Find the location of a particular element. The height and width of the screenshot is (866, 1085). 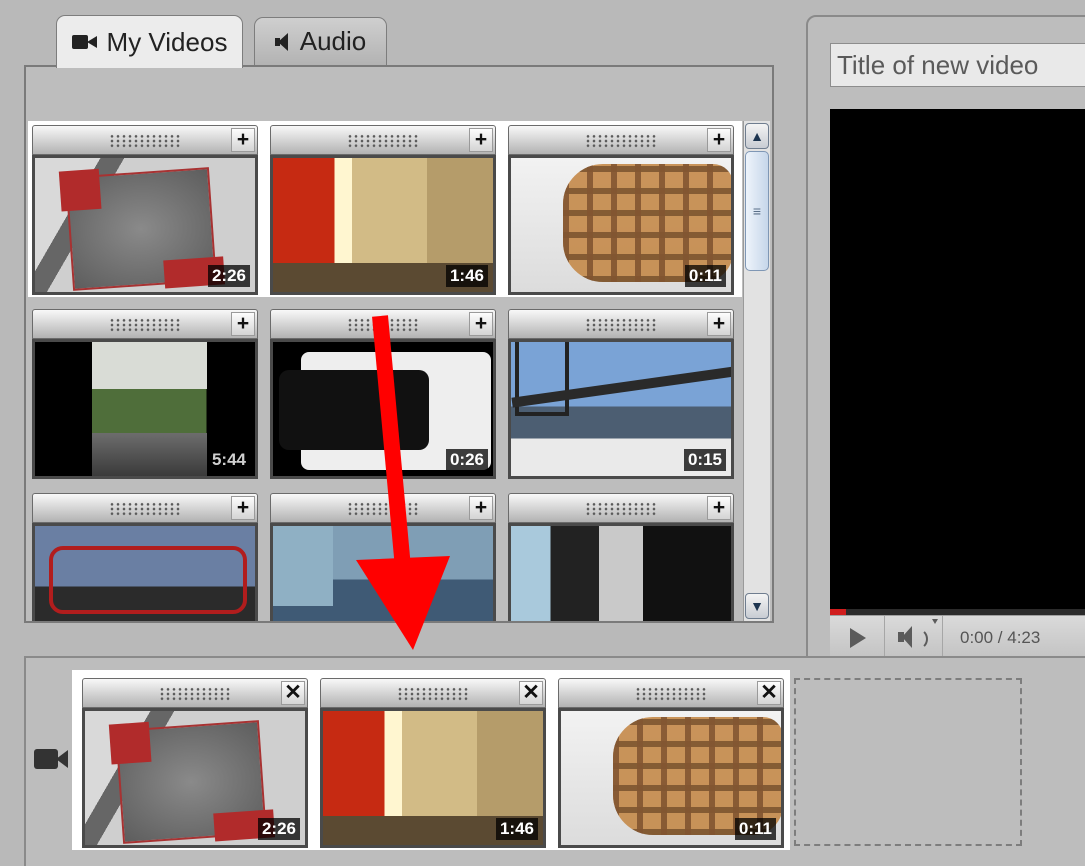

timeline-track: ✕ 2:26 ✕ 1:46 ✕ 0:11 is located at coordinates (431, 760).